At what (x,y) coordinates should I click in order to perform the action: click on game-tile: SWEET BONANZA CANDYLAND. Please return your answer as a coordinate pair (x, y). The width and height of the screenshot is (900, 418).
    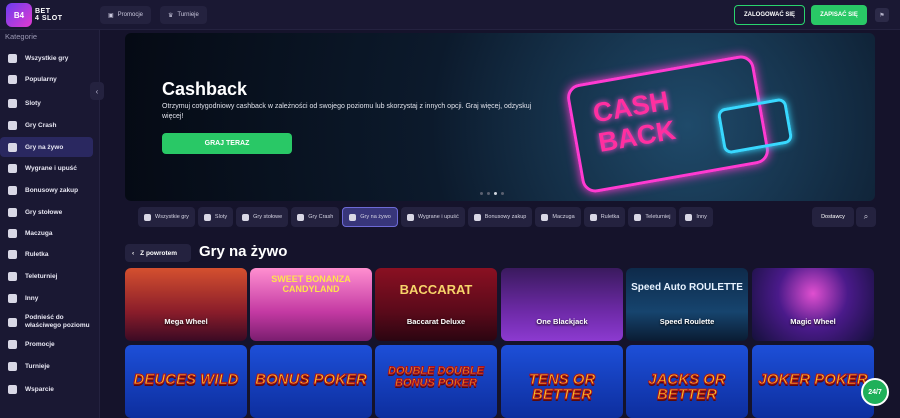
    Looking at the image, I should click on (311, 304).